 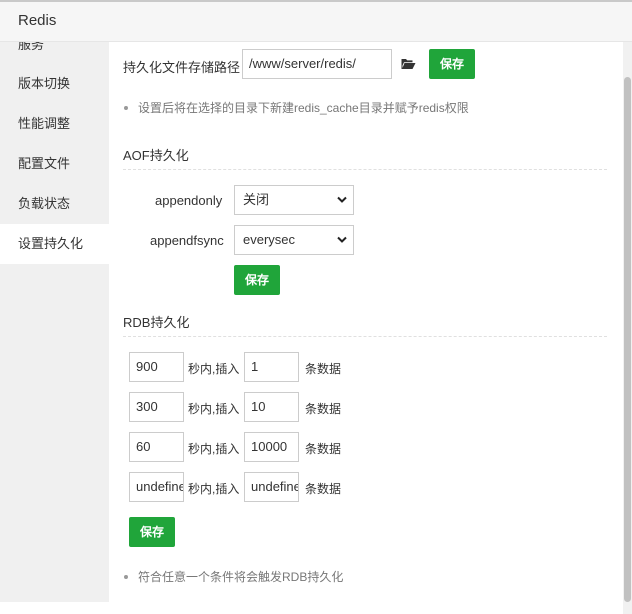 What do you see at coordinates (51, 243) in the screenshot?
I see `sidebar-item-label: 设置持久化` at bounding box center [51, 243].